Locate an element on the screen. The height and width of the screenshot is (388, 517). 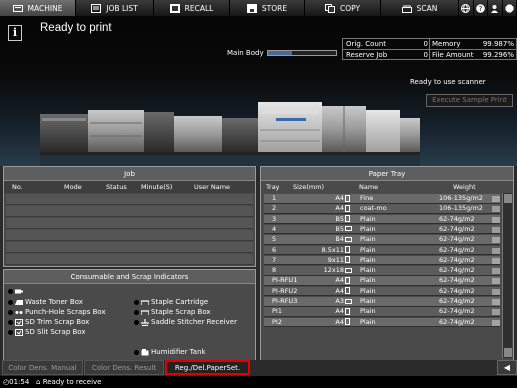
tab-scan: SCAN is located at coordinates (420, 8).